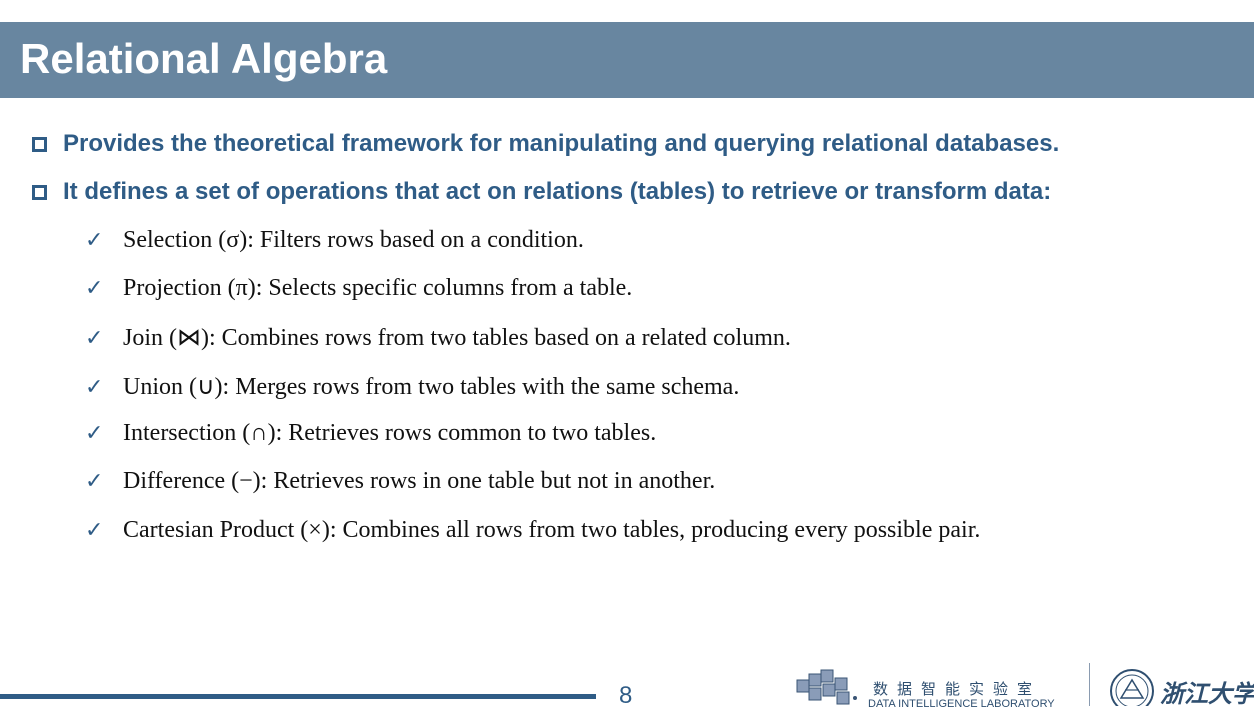 The image size is (1254, 710). Describe the element at coordinates (298, 696) in the screenshot. I see `footer-divider-line` at that location.